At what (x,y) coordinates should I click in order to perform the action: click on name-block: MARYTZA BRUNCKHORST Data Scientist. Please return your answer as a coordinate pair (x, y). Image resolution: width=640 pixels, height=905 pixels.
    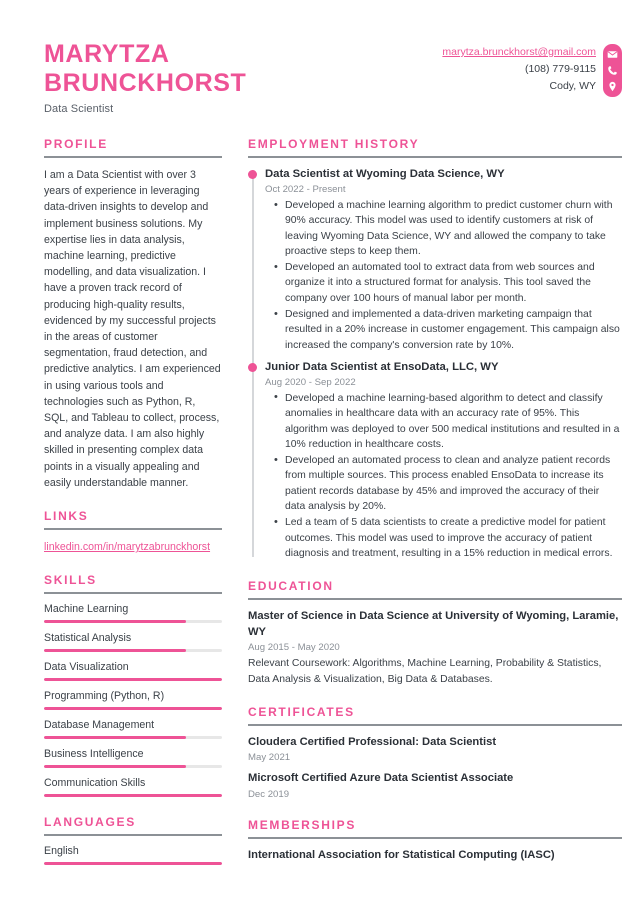
    Looking at the image, I should click on (159, 76).